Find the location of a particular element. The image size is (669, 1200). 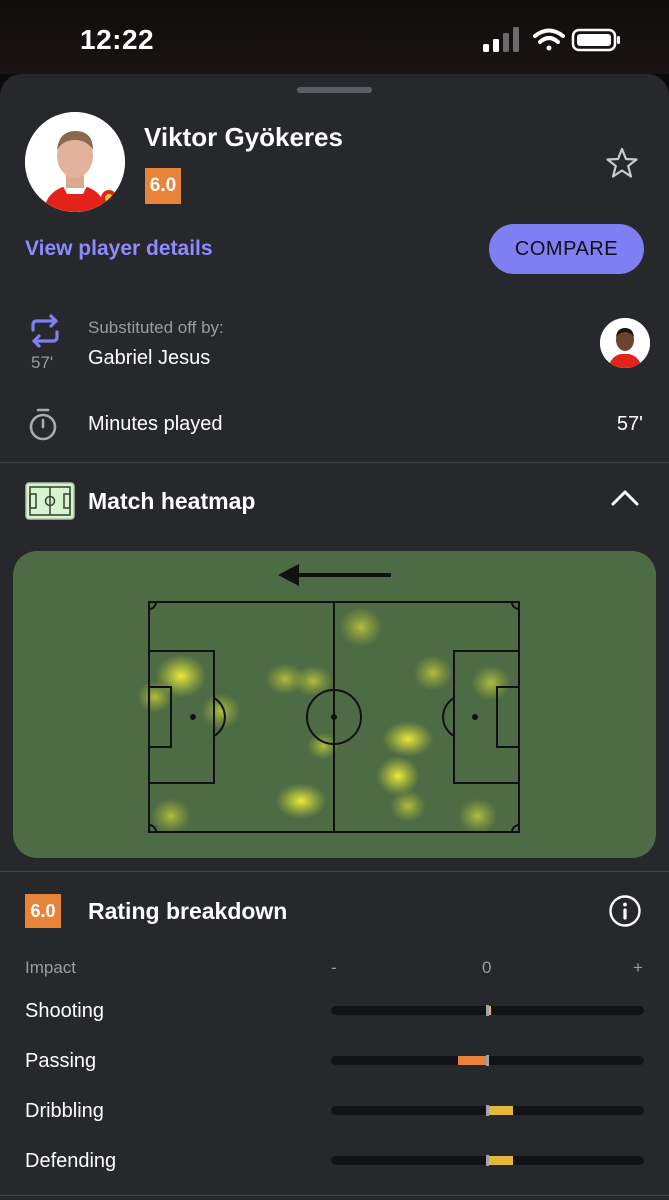

metric-label-shooting: Shooting is located at coordinates (64, 1011).